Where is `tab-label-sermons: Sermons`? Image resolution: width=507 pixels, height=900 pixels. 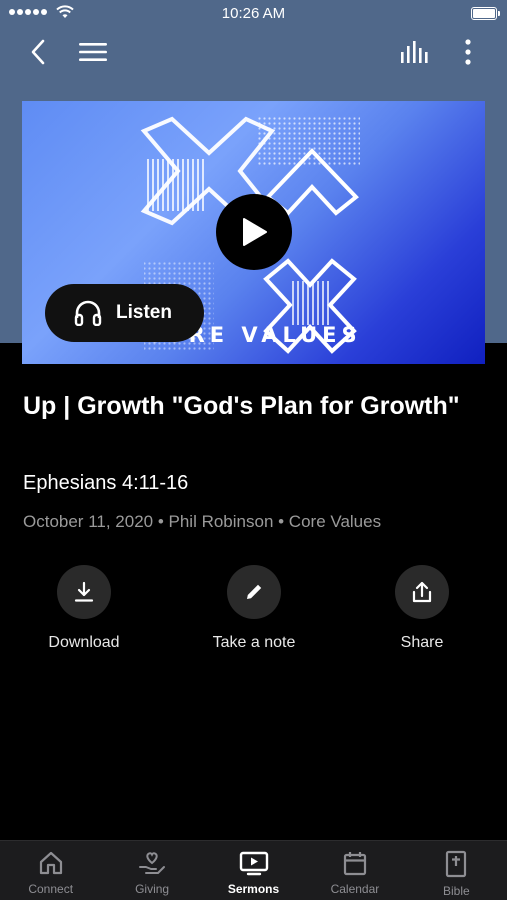 tab-label-sermons: Sermons is located at coordinates (253, 889).